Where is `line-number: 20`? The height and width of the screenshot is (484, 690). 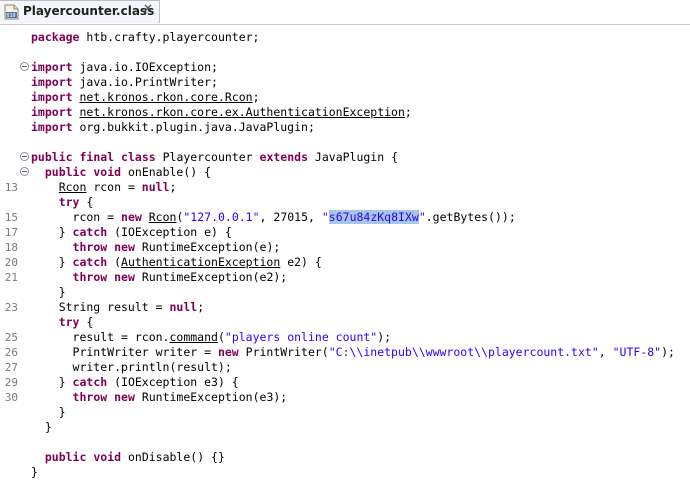 line-number: 20 is located at coordinates (11, 262).